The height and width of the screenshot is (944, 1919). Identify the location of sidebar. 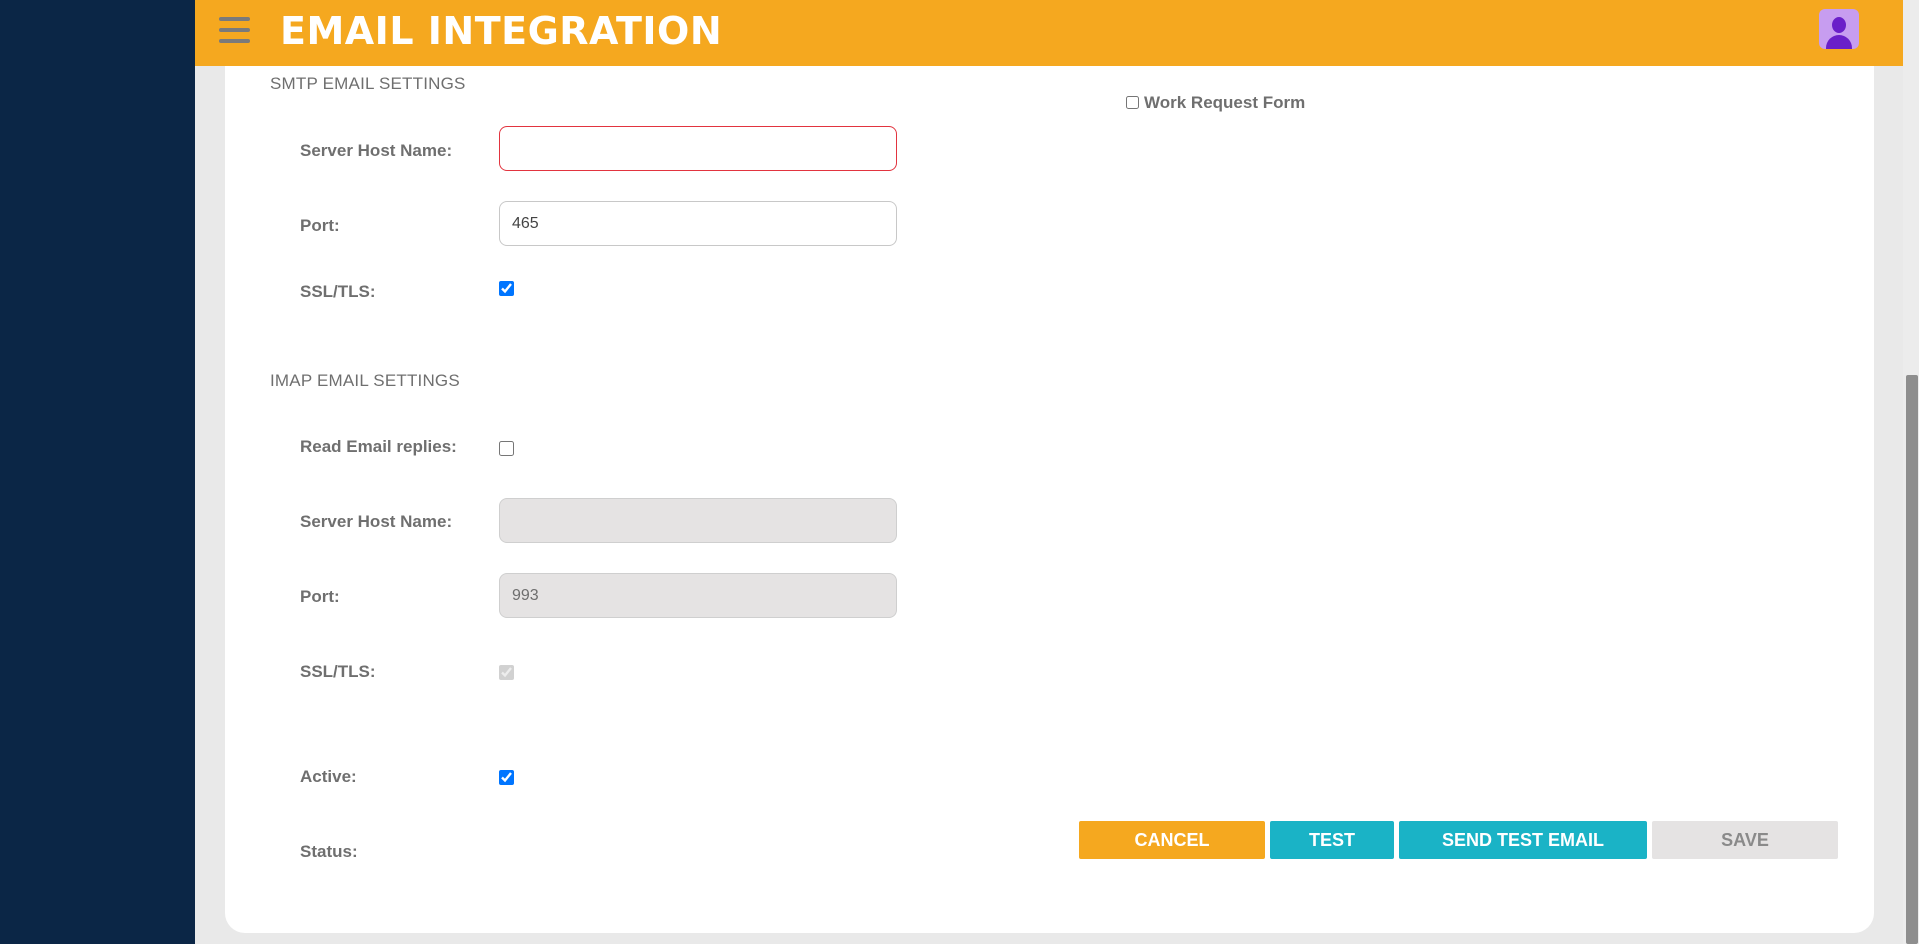
(97, 472).